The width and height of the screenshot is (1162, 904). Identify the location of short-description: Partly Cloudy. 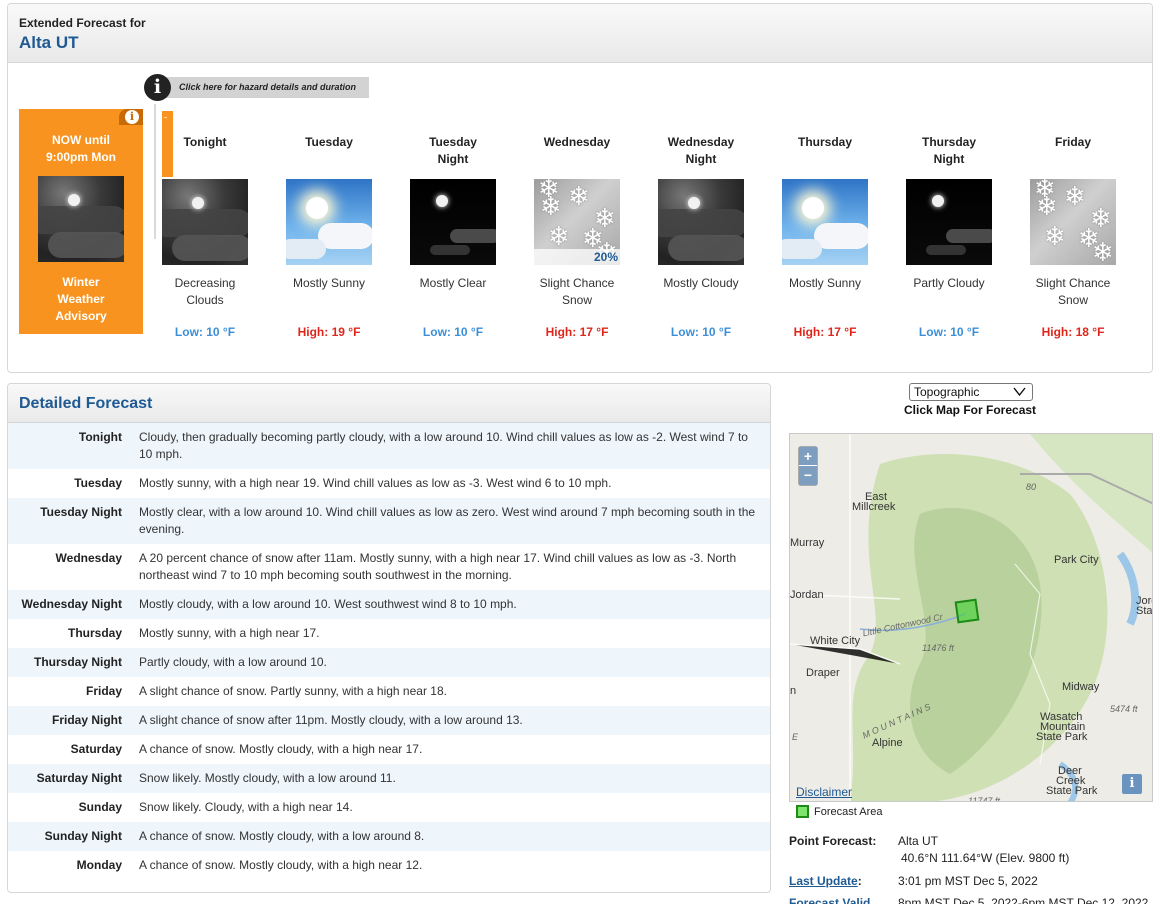
(949, 300).